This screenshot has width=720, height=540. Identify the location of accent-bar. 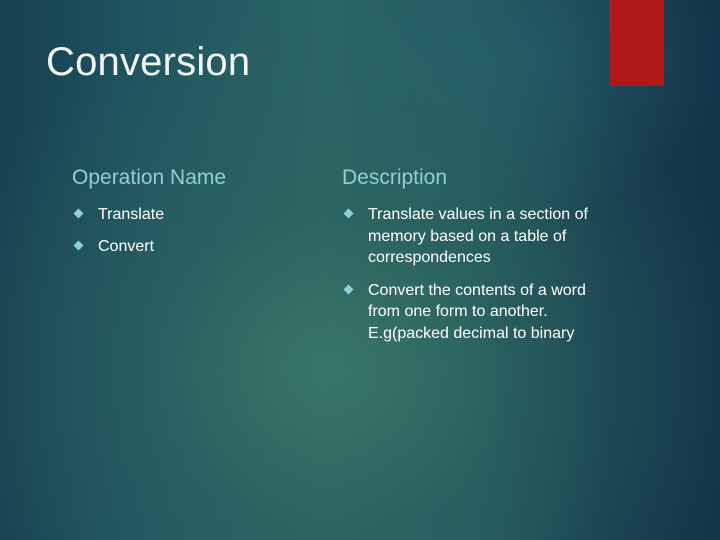
(636, 43).